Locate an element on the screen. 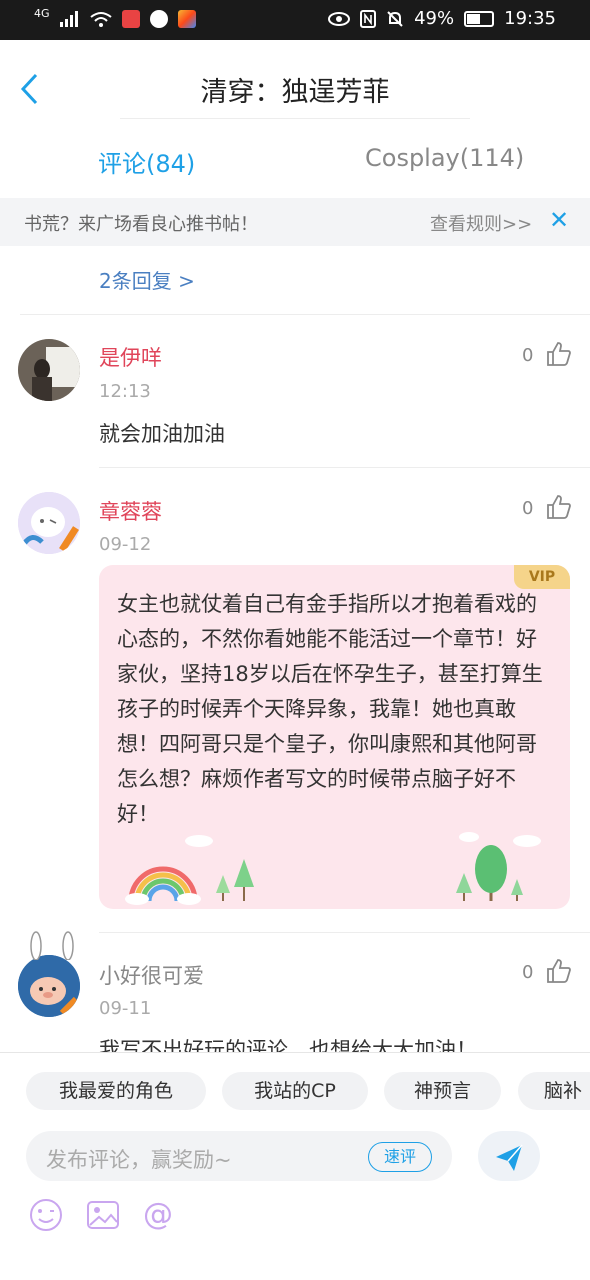  comment-text: 就会加油加油 is located at coordinates (162, 434).